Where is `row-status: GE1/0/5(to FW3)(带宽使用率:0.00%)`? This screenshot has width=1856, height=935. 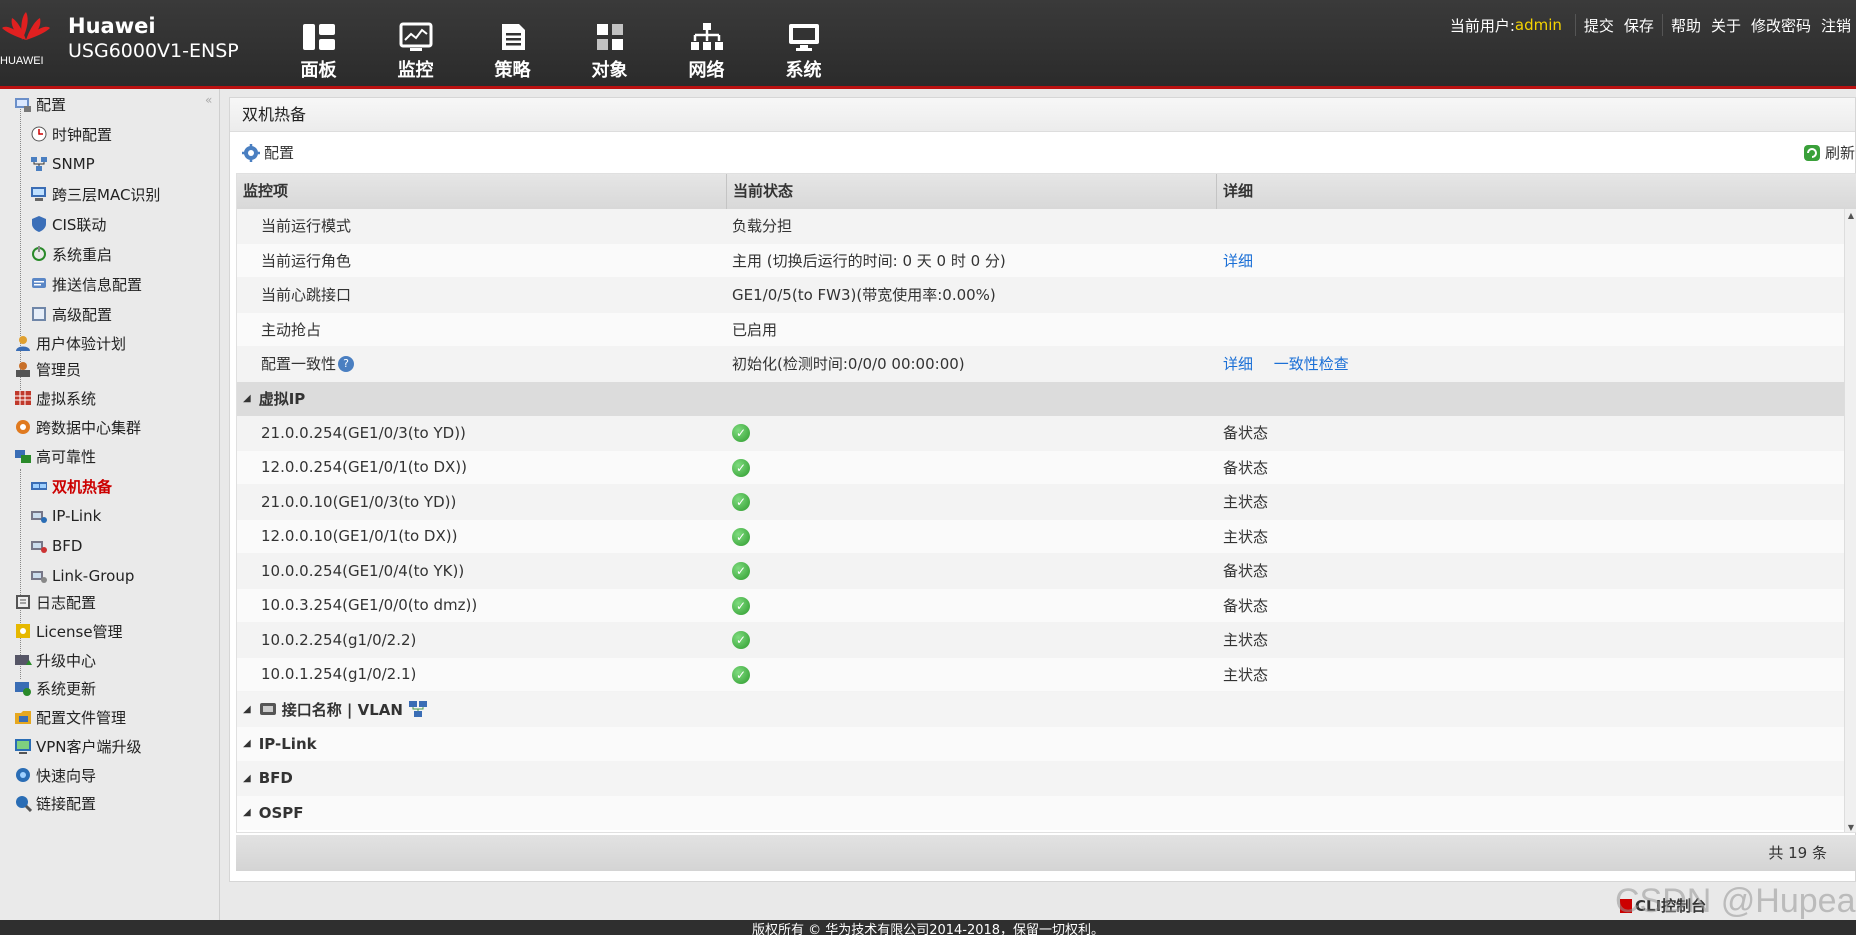 row-status: GE1/0/5(to FW3)(带宽使用率:0.00%) is located at coordinates (864, 295).